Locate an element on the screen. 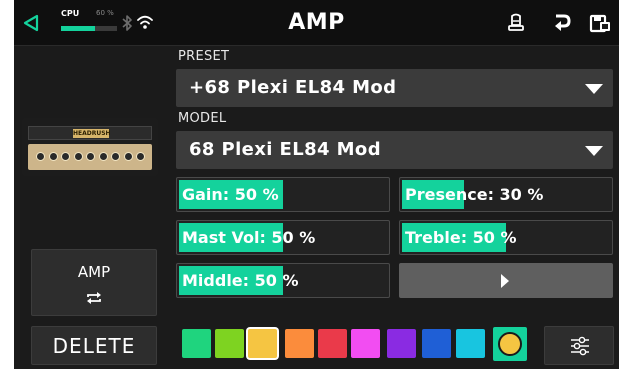 This screenshot has width=633, height=369. color-swatch-magenta is located at coordinates (365, 343).